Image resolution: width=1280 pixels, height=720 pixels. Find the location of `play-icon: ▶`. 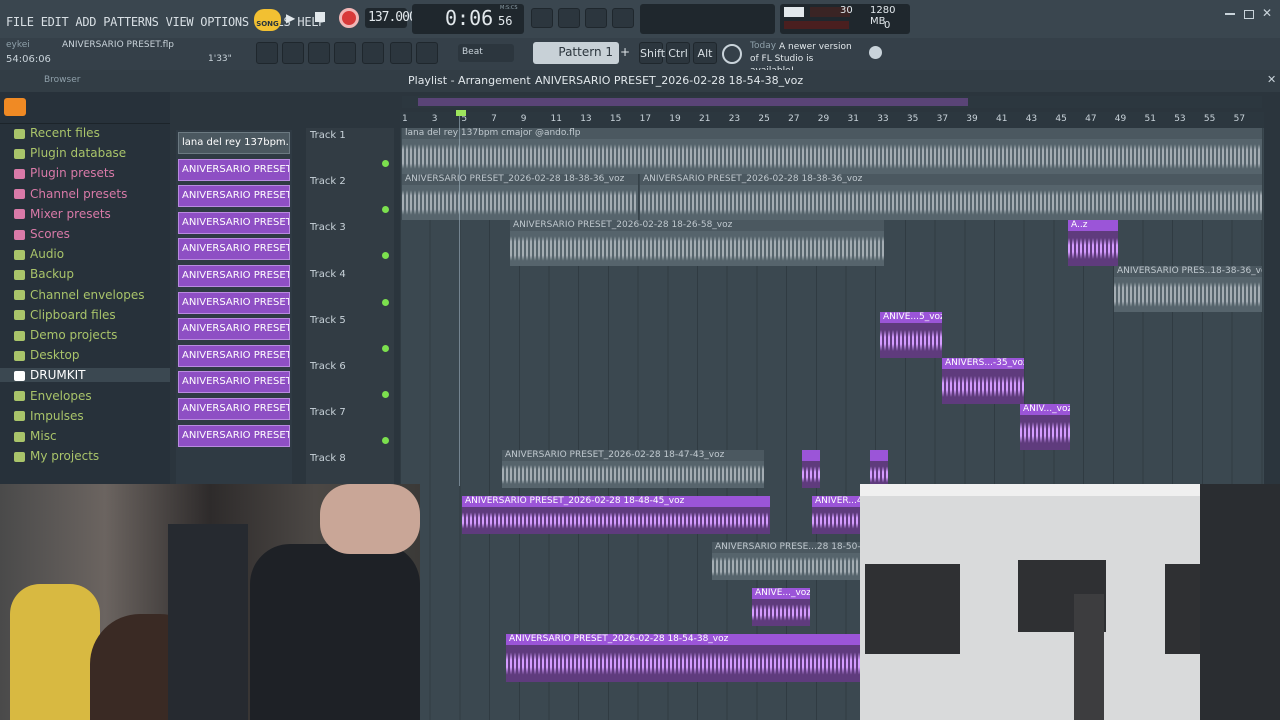

play-icon: ▶ is located at coordinates (290, 18).